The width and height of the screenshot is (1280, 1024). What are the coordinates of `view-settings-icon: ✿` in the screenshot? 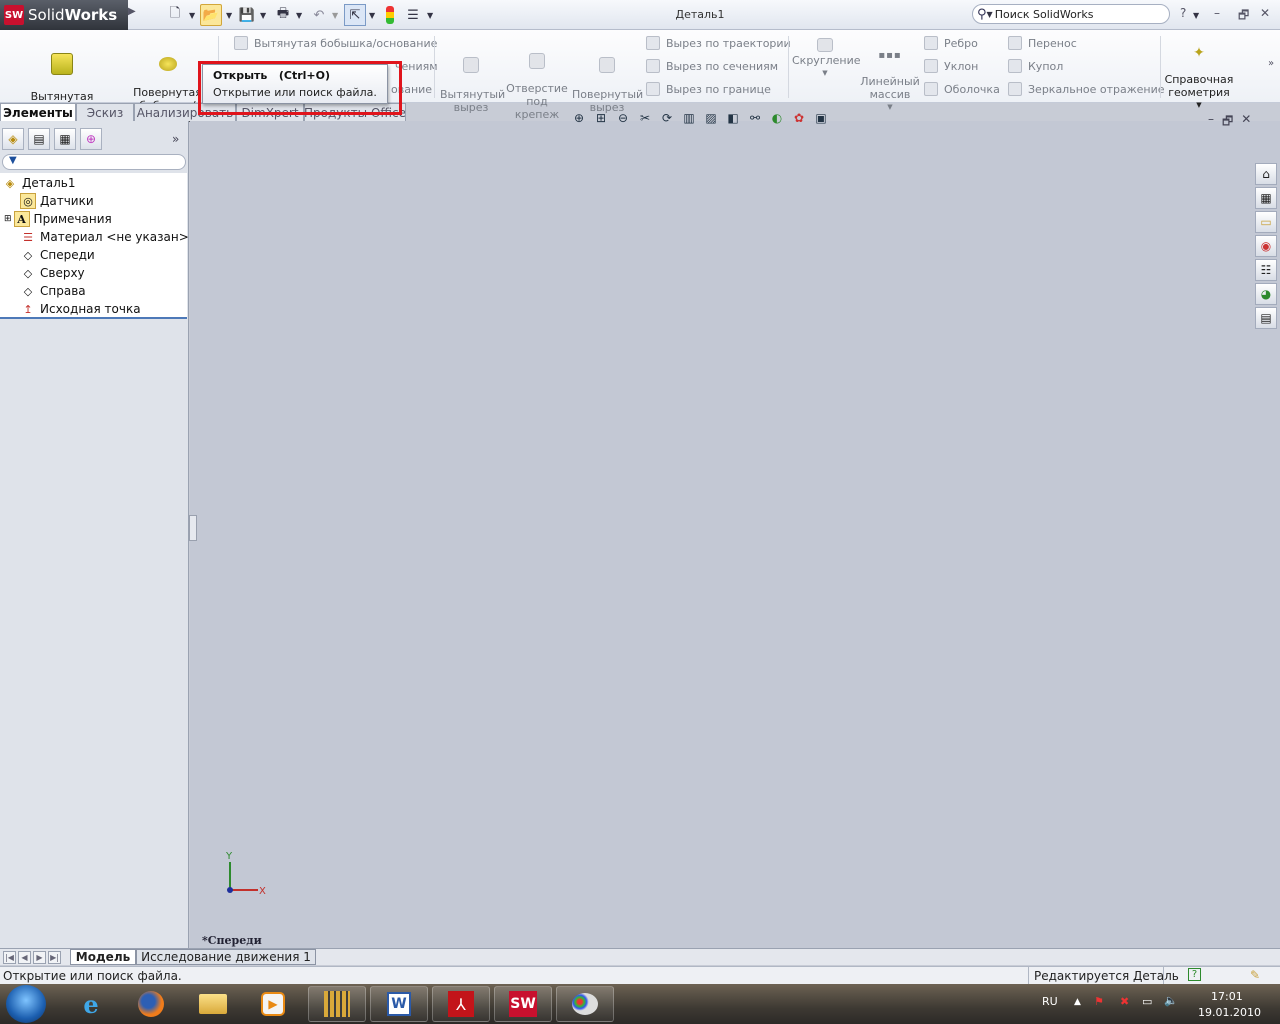 It's located at (799, 118).